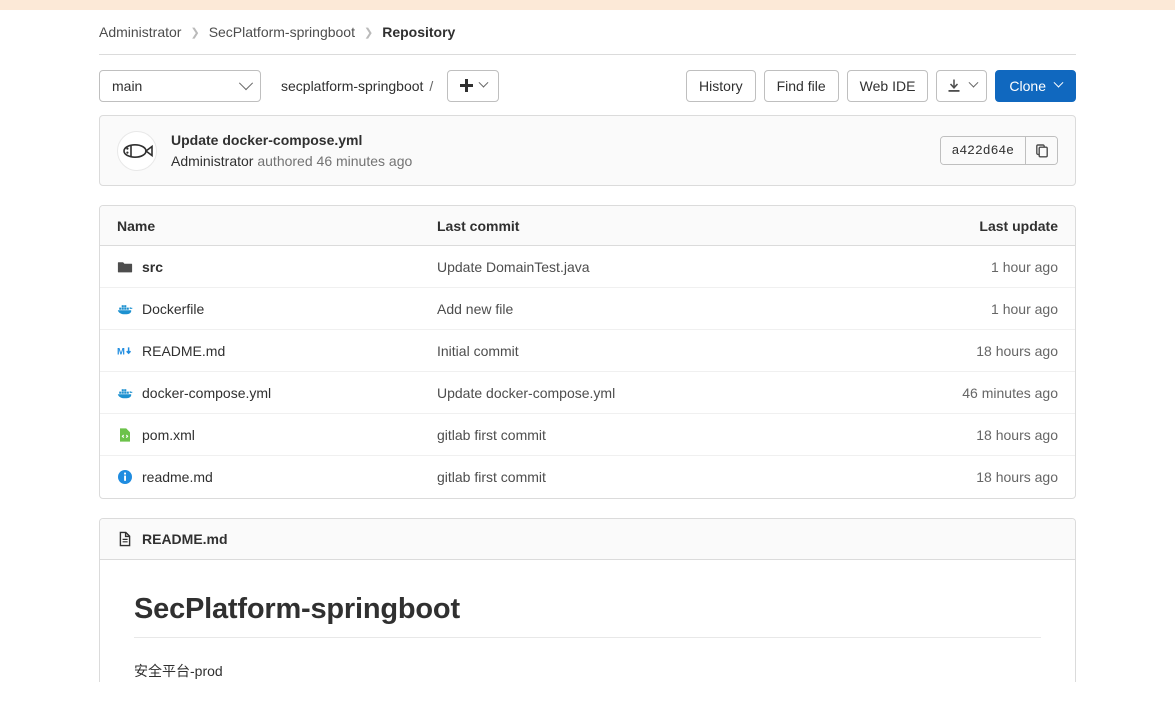  Describe the element at coordinates (473, 85) in the screenshot. I see `add-to-tree-button` at that location.